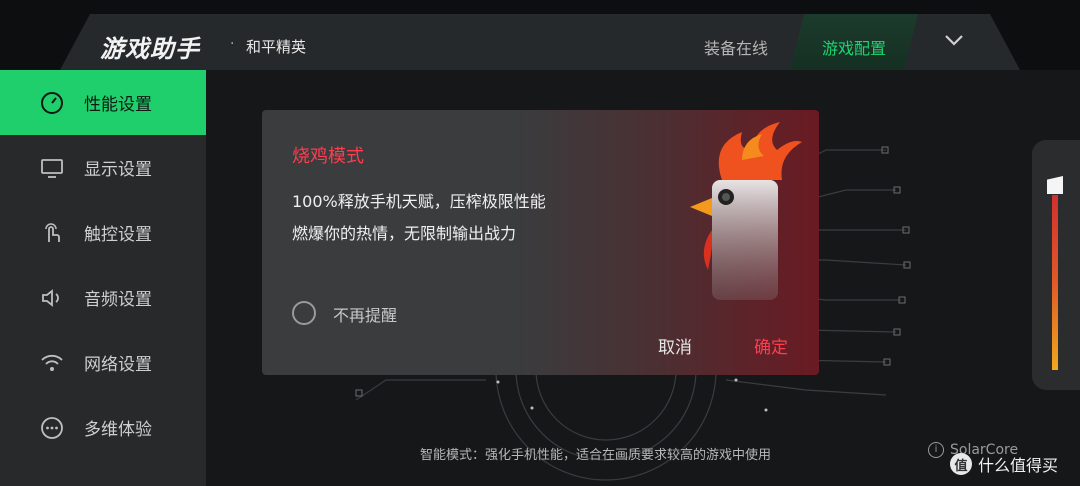 The height and width of the screenshot is (486, 1080). What do you see at coordinates (118, 235) in the screenshot?
I see `sidebar-item-label: 触控设置` at bounding box center [118, 235].